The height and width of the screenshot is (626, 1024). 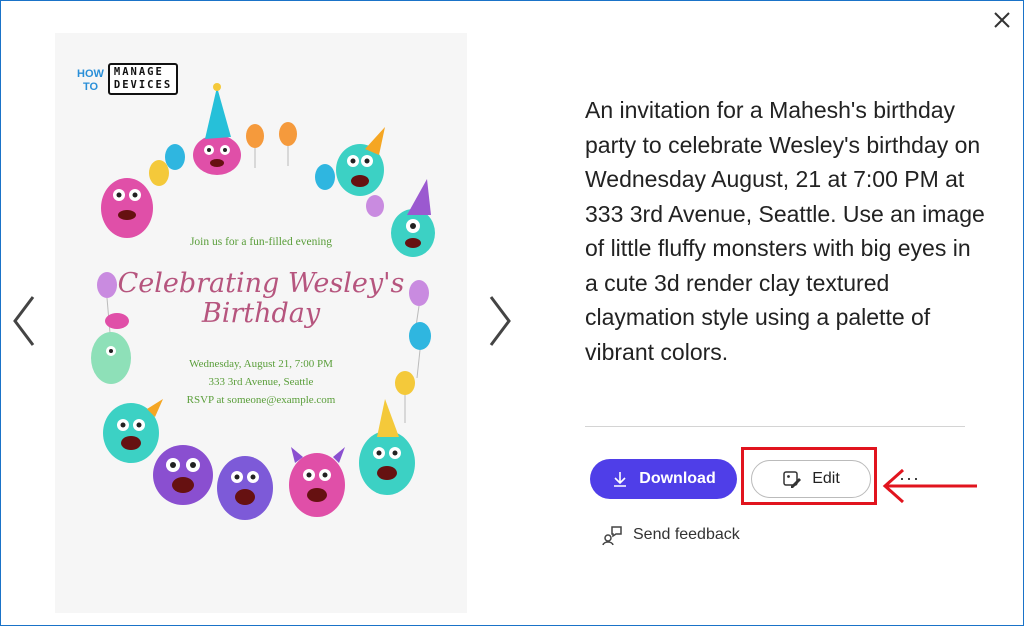 I want to click on logo-devices: DEVICES, so click(x=143, y=85).